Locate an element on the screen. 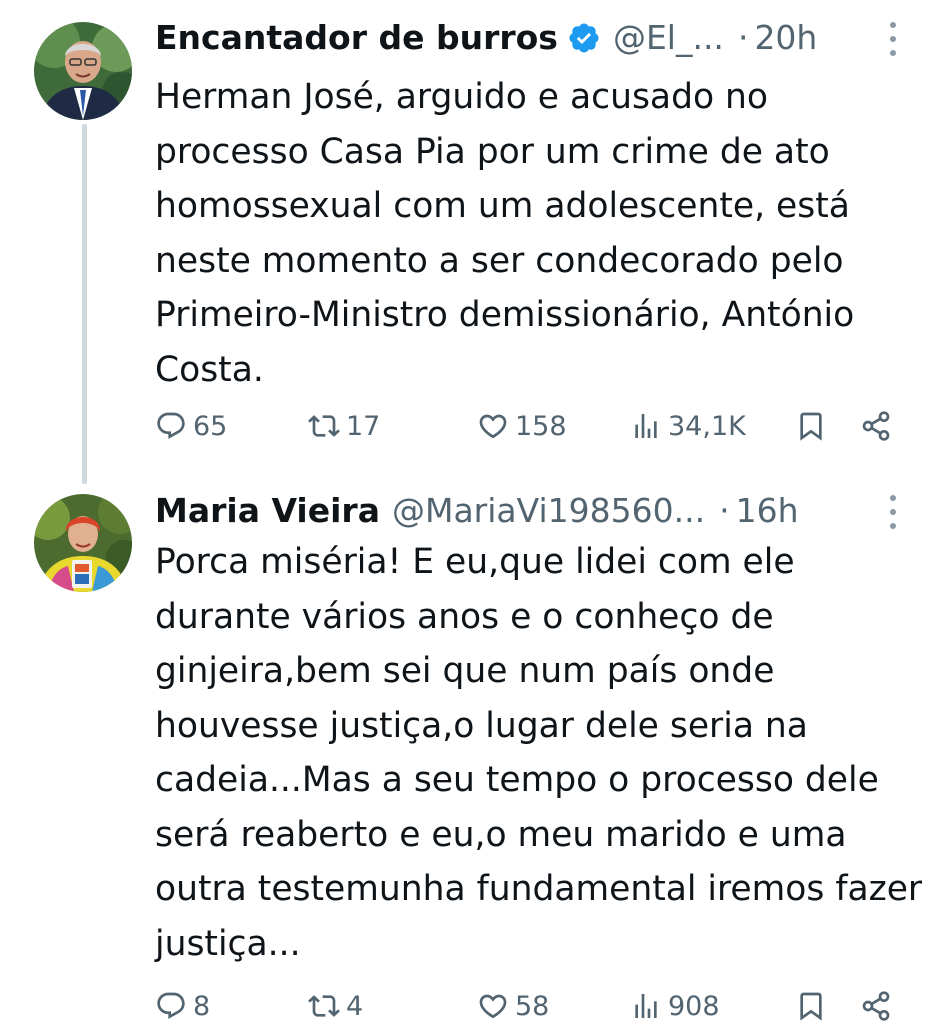 Image resolution: width=943 pixels, height=1028 pixels. tweet-actions: 65 17 158 34,1K is located at coordinates (529, 426).